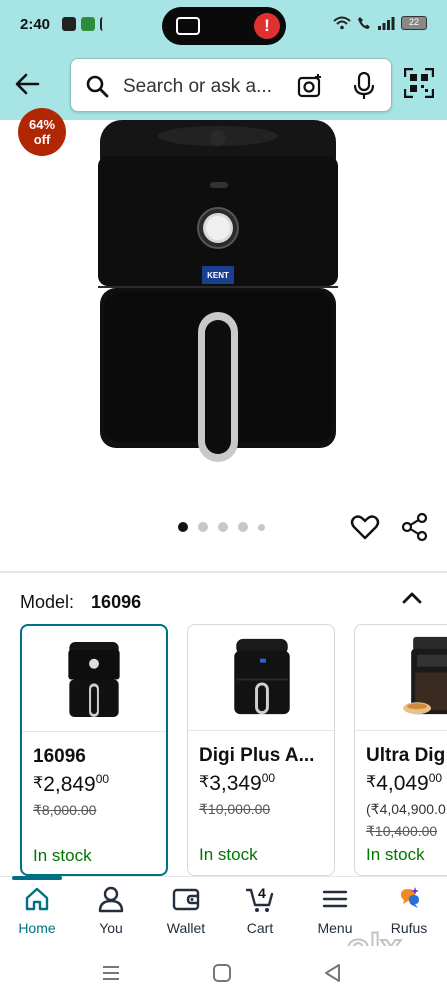 This screenshot has width=447, height=1000. What do you see at coordinates (111, 973) in the screenshot?
I see `recent-apps-icon` at bounding box center [111, 973].